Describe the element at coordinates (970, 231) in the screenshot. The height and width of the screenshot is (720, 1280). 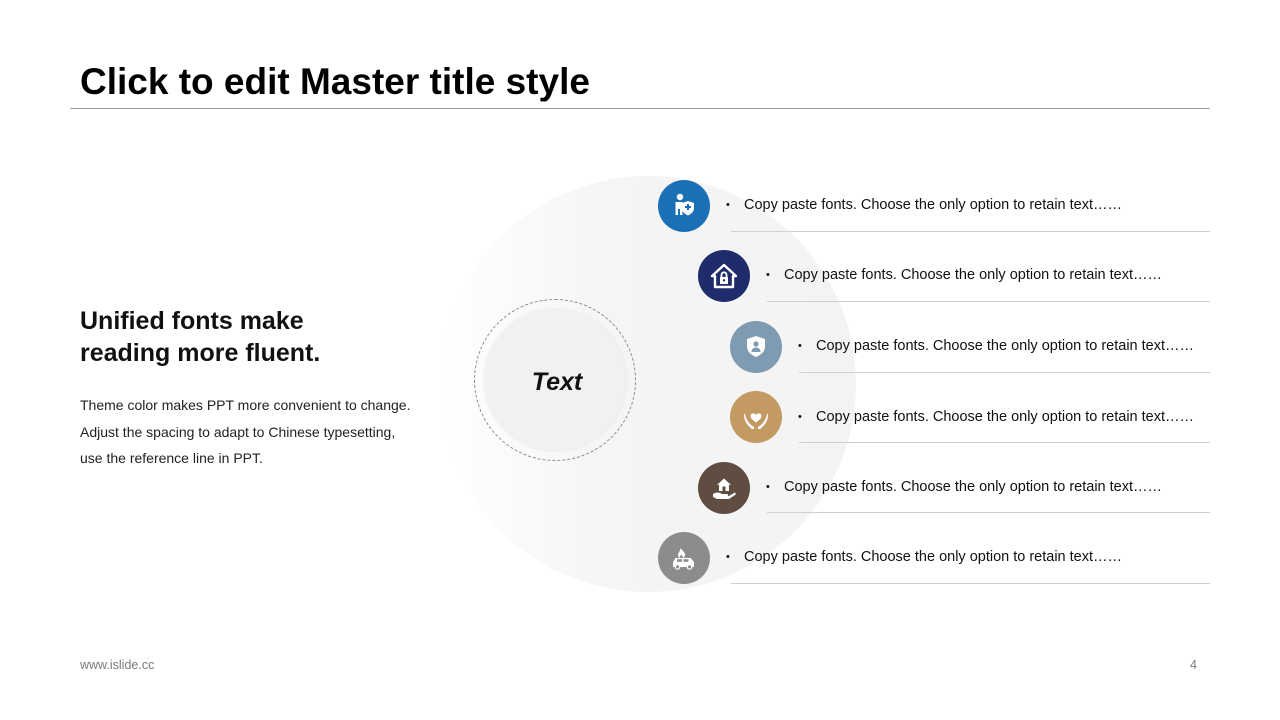
I see `item-1-divider` at that location.